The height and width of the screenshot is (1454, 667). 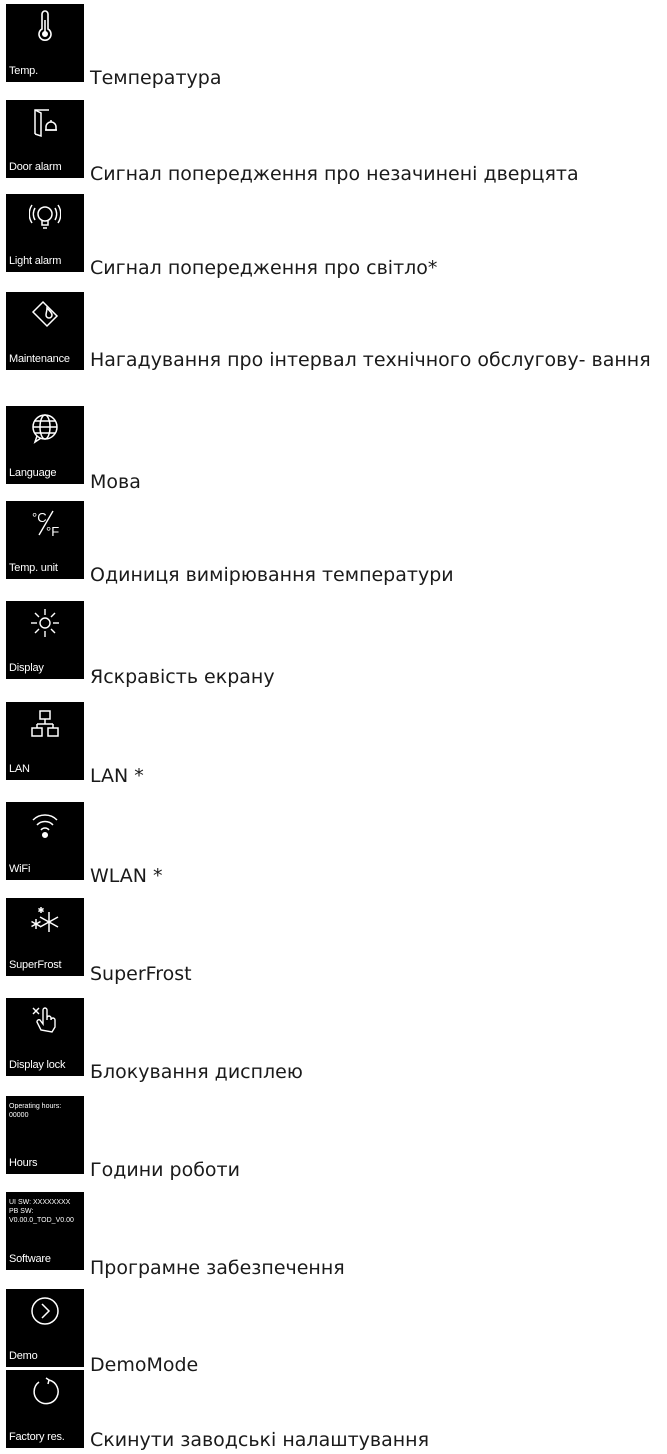 I want to click on settings-item-demo: Demo DemoMode, so click(x=333, y=1334).